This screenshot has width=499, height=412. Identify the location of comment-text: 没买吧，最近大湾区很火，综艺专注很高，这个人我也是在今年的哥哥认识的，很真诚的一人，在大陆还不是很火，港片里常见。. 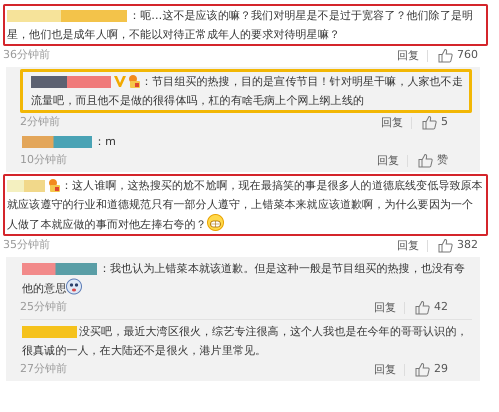
(245, 341).